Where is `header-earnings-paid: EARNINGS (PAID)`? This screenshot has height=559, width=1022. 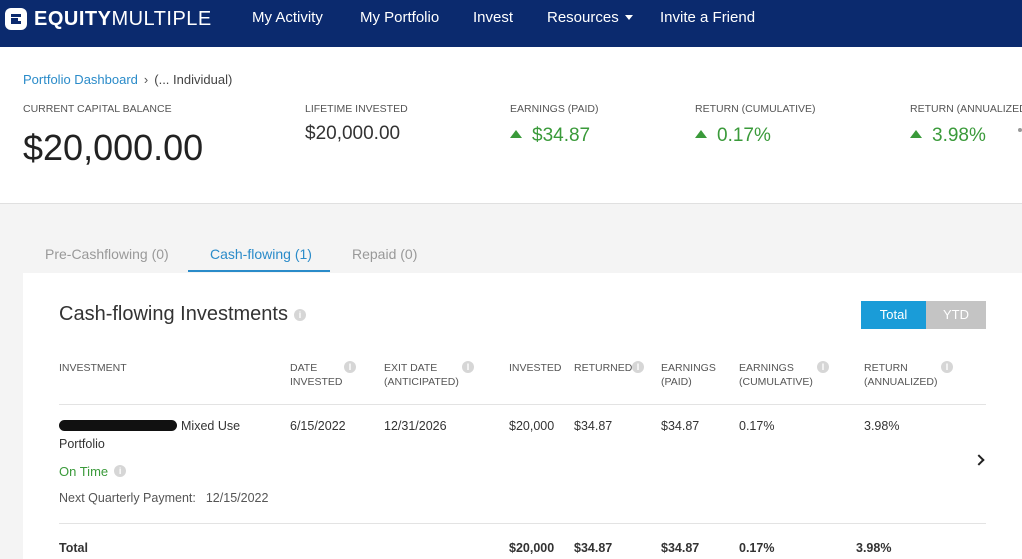 header-earnings-paid: EARNINGS (PAID) is located at coordinates (688, 375).